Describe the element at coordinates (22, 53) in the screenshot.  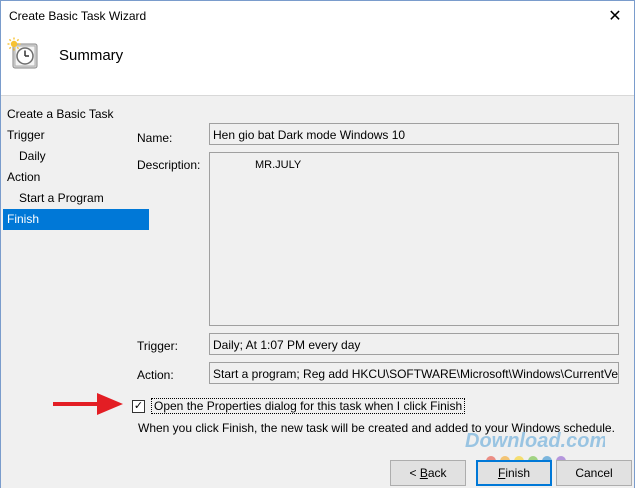
I see `task-scheduler-clock-icon` at that location.